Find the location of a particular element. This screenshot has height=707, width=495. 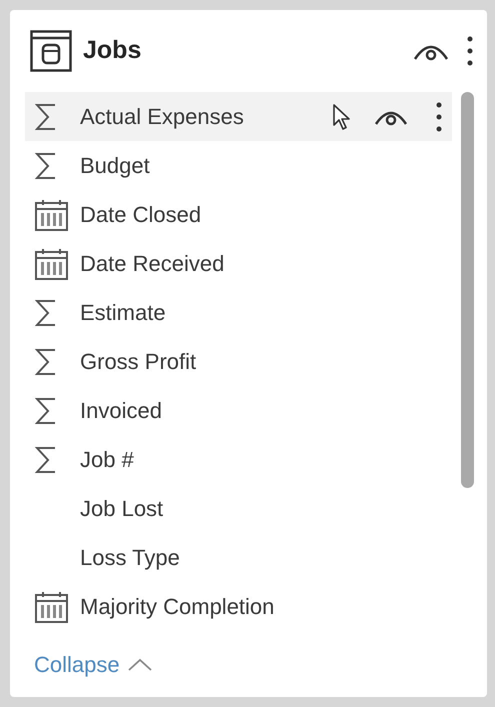

field-item: Date Closed is located at coordinates (238, 214).